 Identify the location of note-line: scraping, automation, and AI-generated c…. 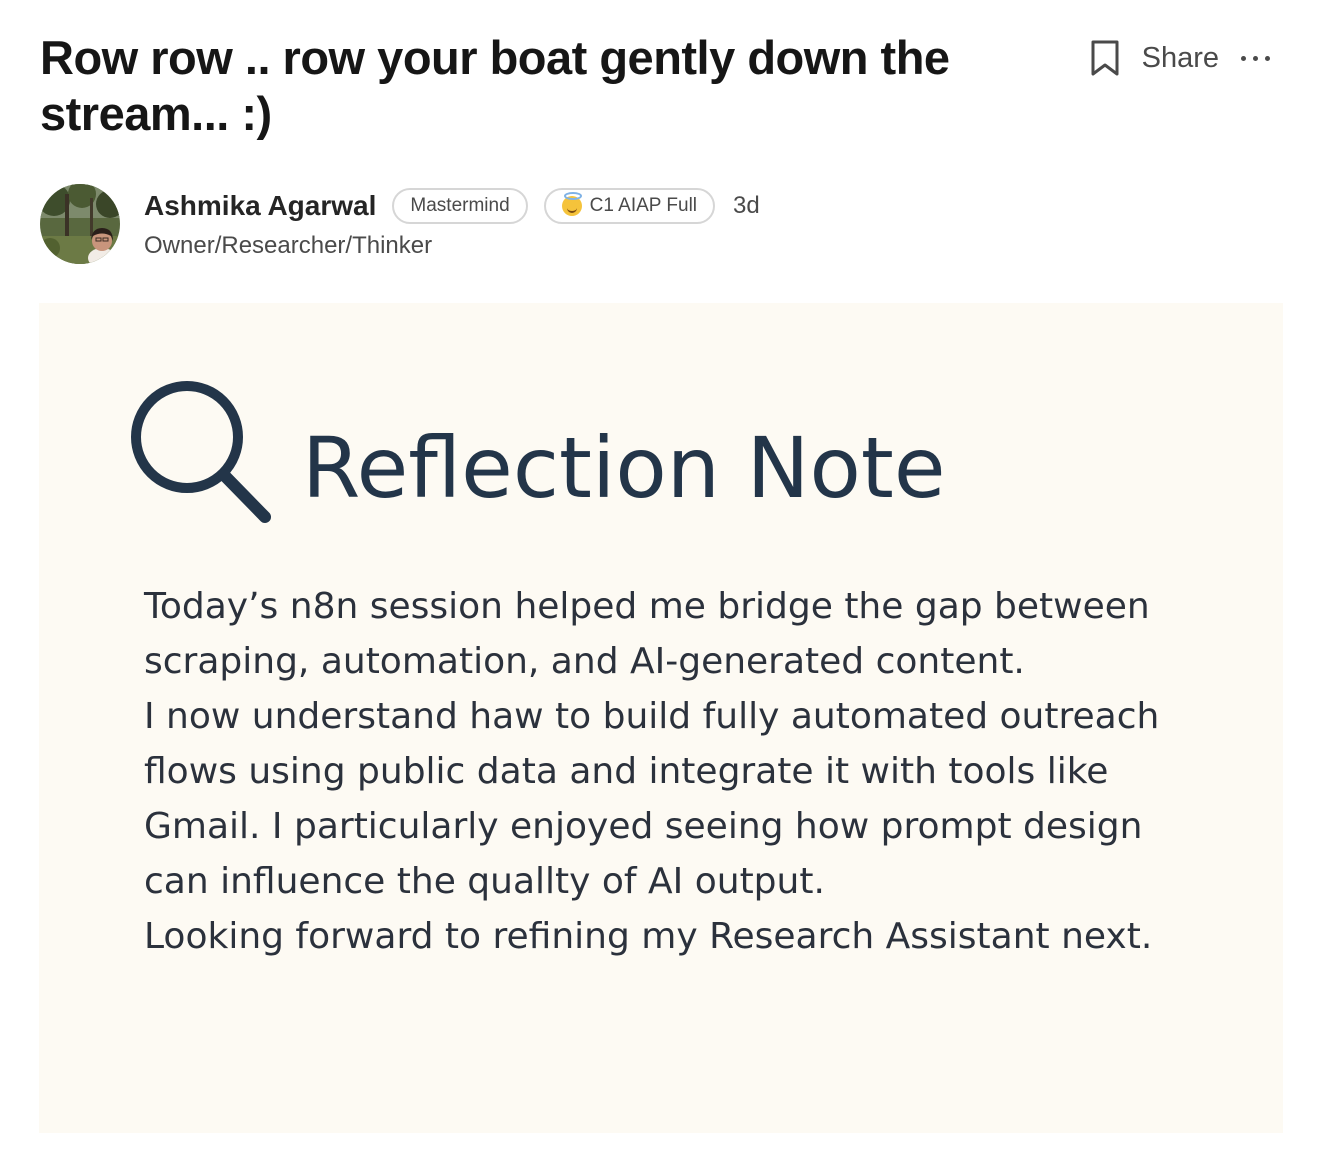
(584, 661).